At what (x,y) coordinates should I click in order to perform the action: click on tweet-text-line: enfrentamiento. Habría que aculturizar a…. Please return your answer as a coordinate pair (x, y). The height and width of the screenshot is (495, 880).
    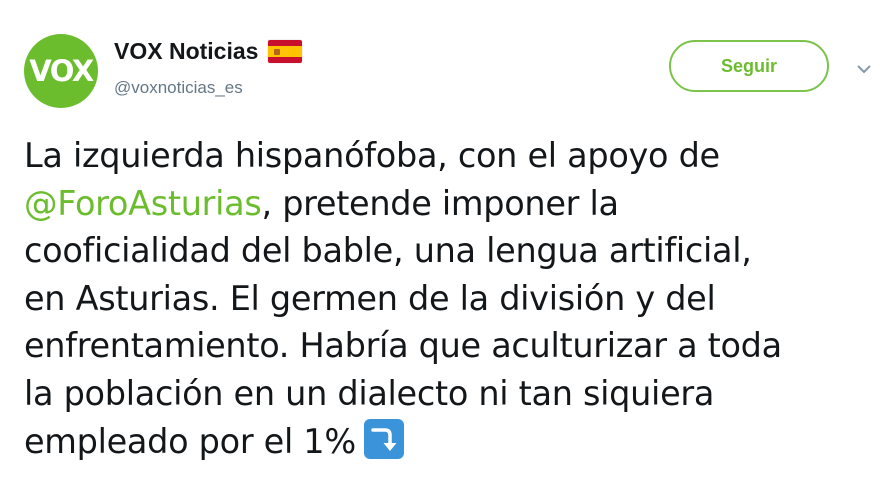
    Looking at the image, I should click on (403, 346).